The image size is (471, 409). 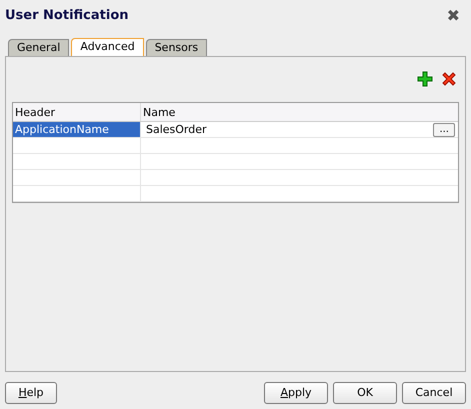 What do you see at coordinates (299, 112) in the screenshot?
I see `column-header: Name` at bounding box center [299, 112].